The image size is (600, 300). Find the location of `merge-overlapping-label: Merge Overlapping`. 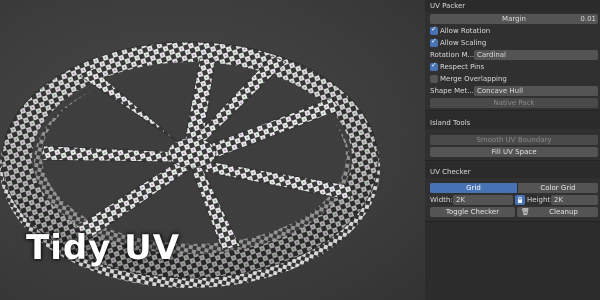

merge-overlapping-label: Merge Overlapping is located at coordinates (473, 79).